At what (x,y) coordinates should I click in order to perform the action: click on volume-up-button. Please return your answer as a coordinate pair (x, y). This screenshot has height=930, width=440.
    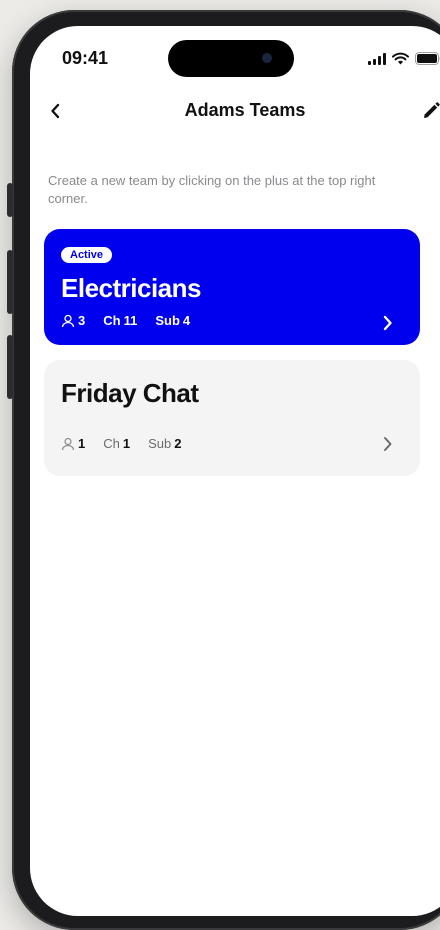
    Looking at the image, I should click on (10, 282).